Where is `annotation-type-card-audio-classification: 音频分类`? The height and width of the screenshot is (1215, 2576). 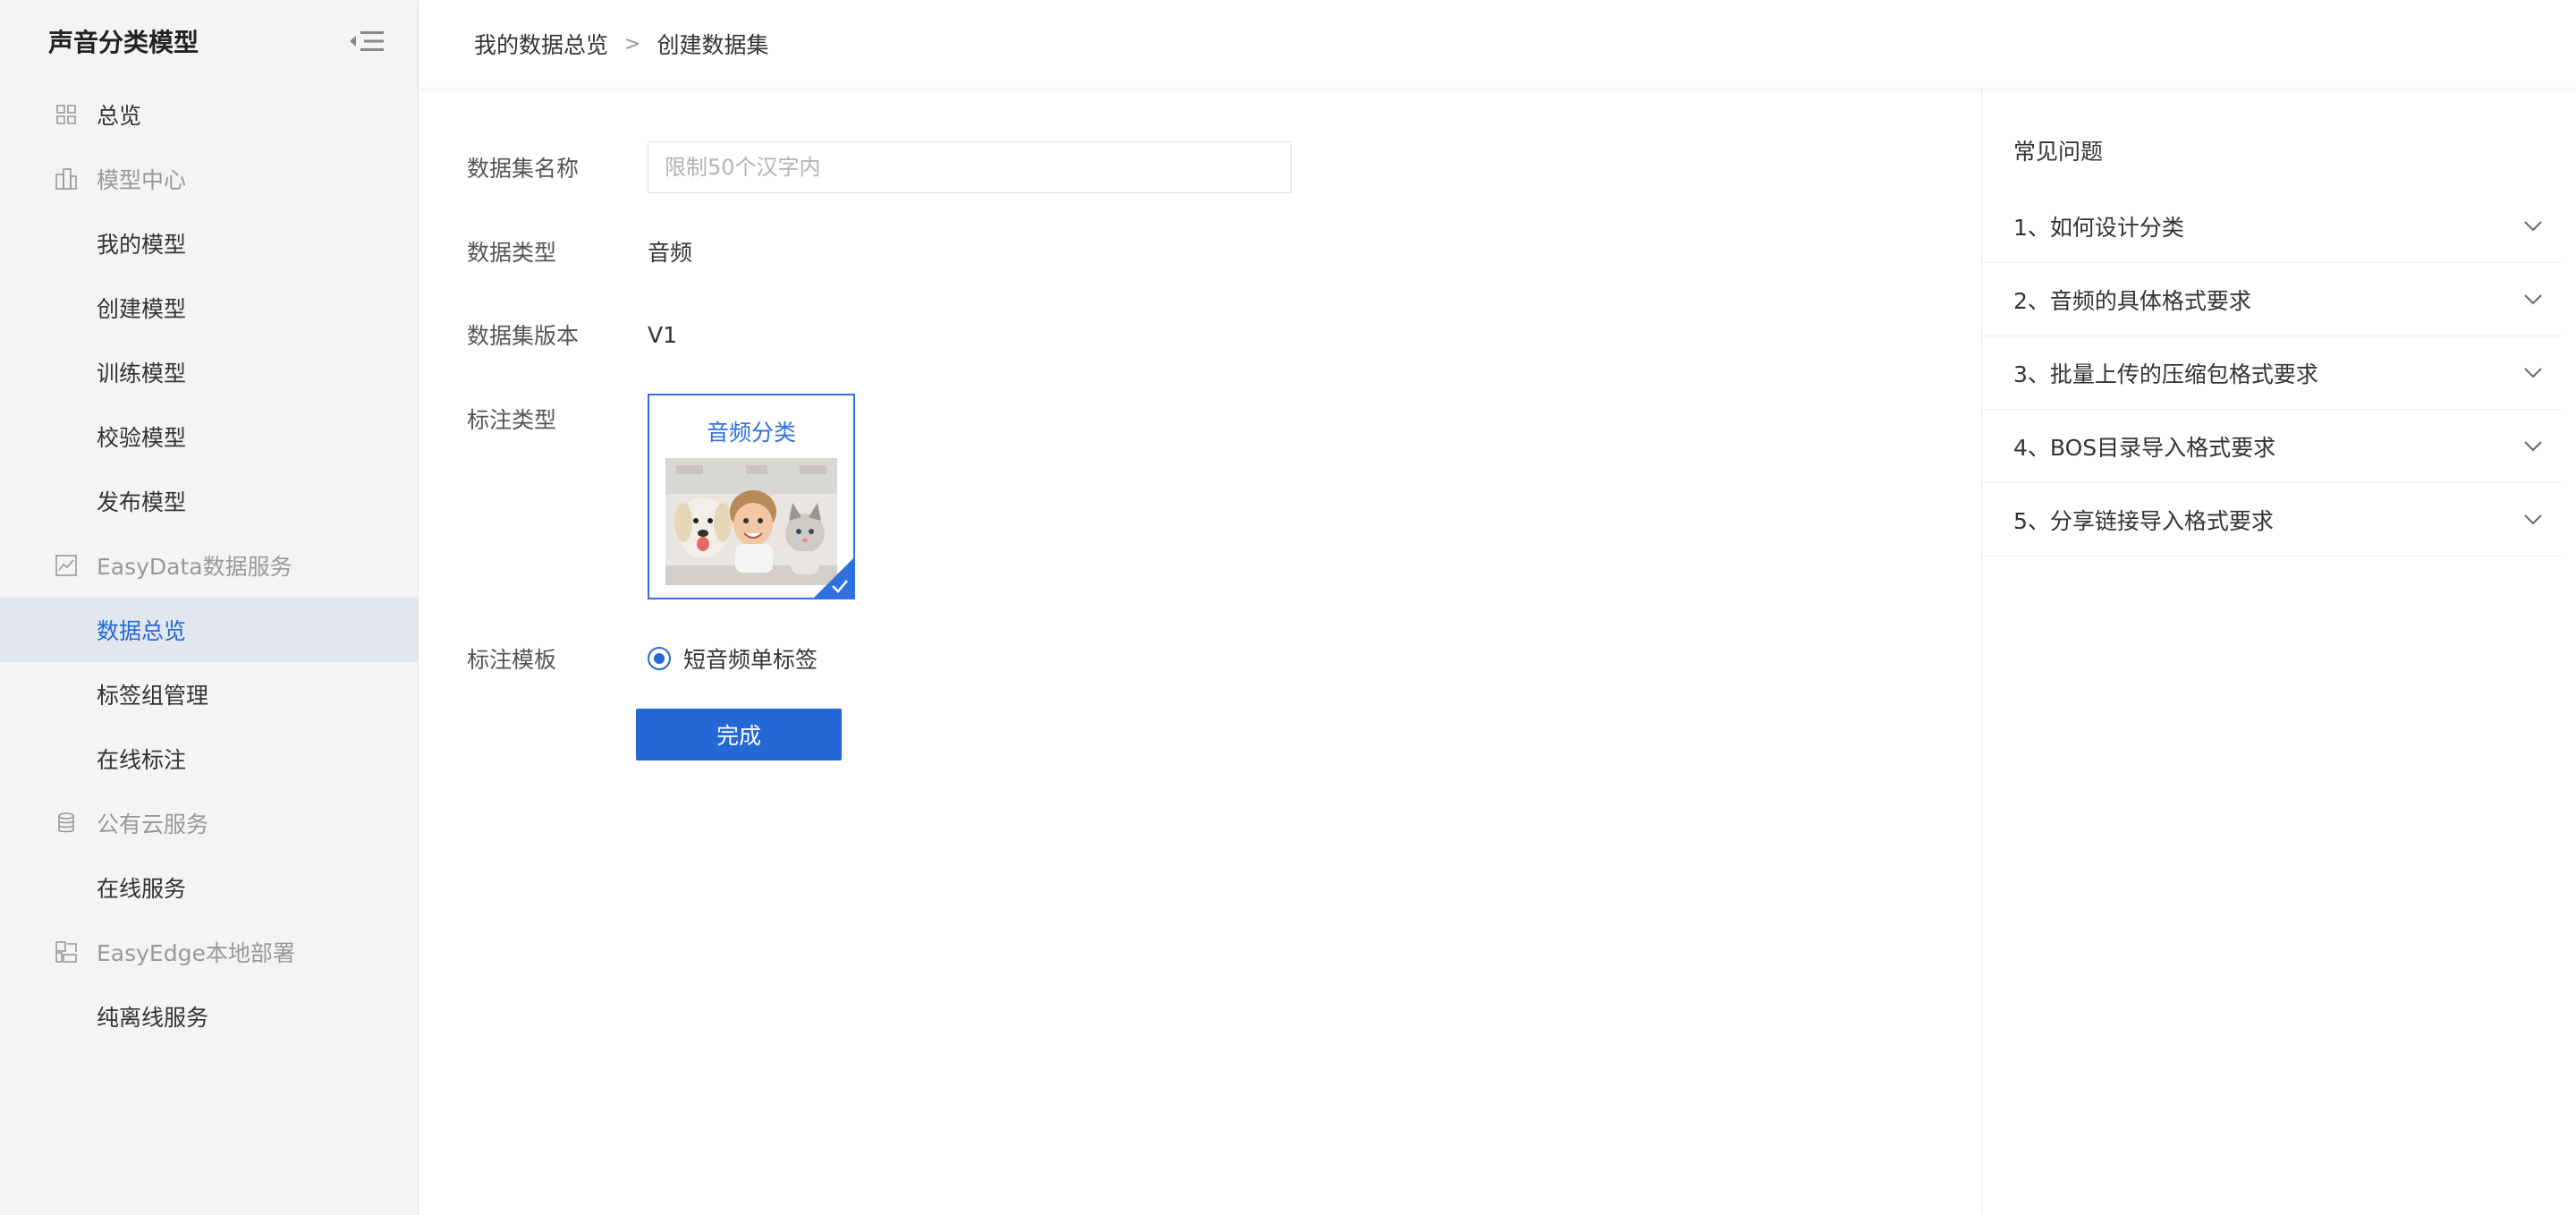
annotation-type-card-audio-classification: 音频分类 is located at coordinates (751, 497).